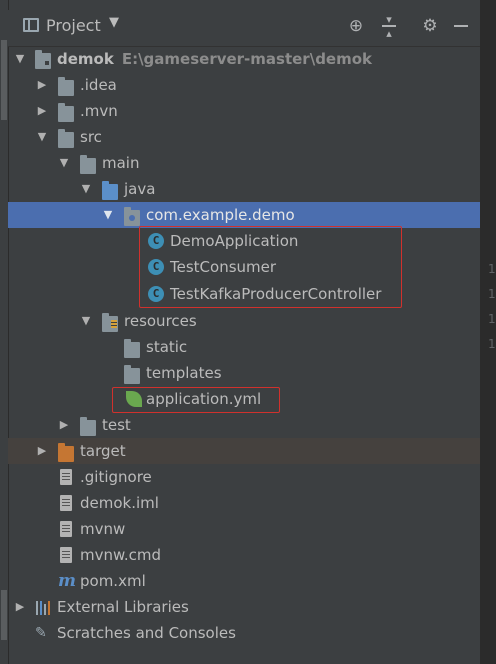  Describe the element at coordinates (4, 615) in the screenshot. I see `structure-tool-tab` at that location.